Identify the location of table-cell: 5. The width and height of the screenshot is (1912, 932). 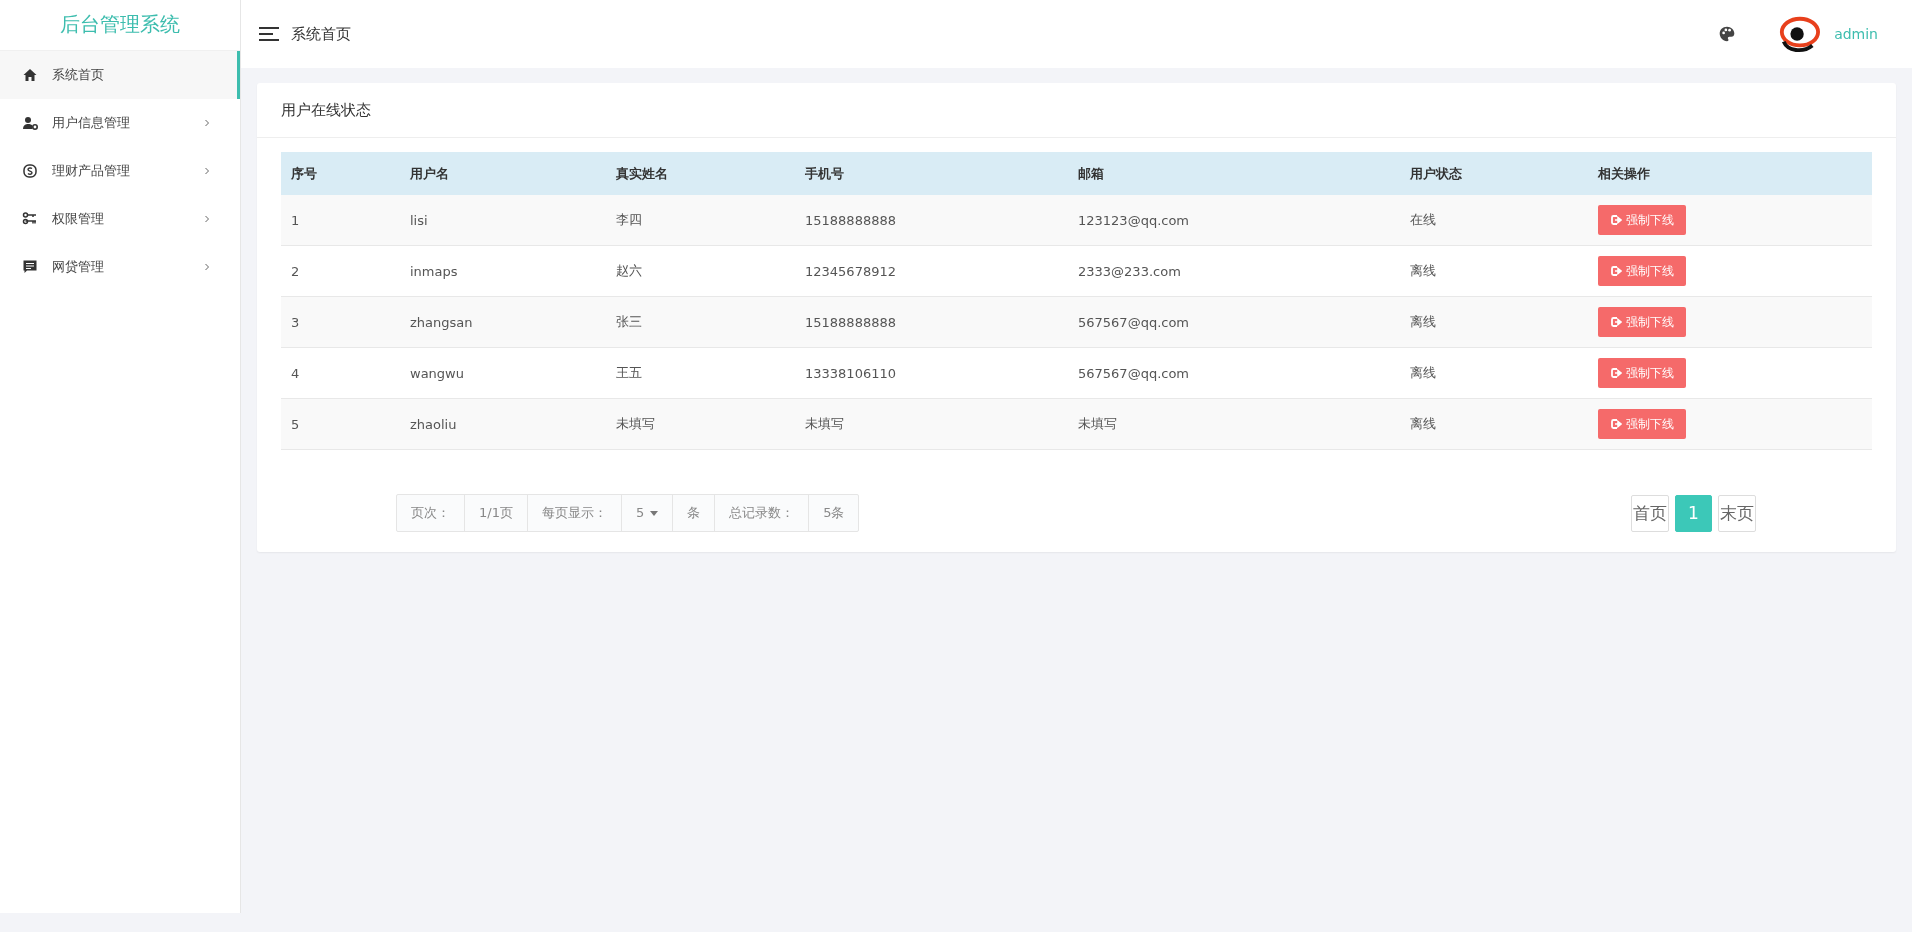
(340, 424).